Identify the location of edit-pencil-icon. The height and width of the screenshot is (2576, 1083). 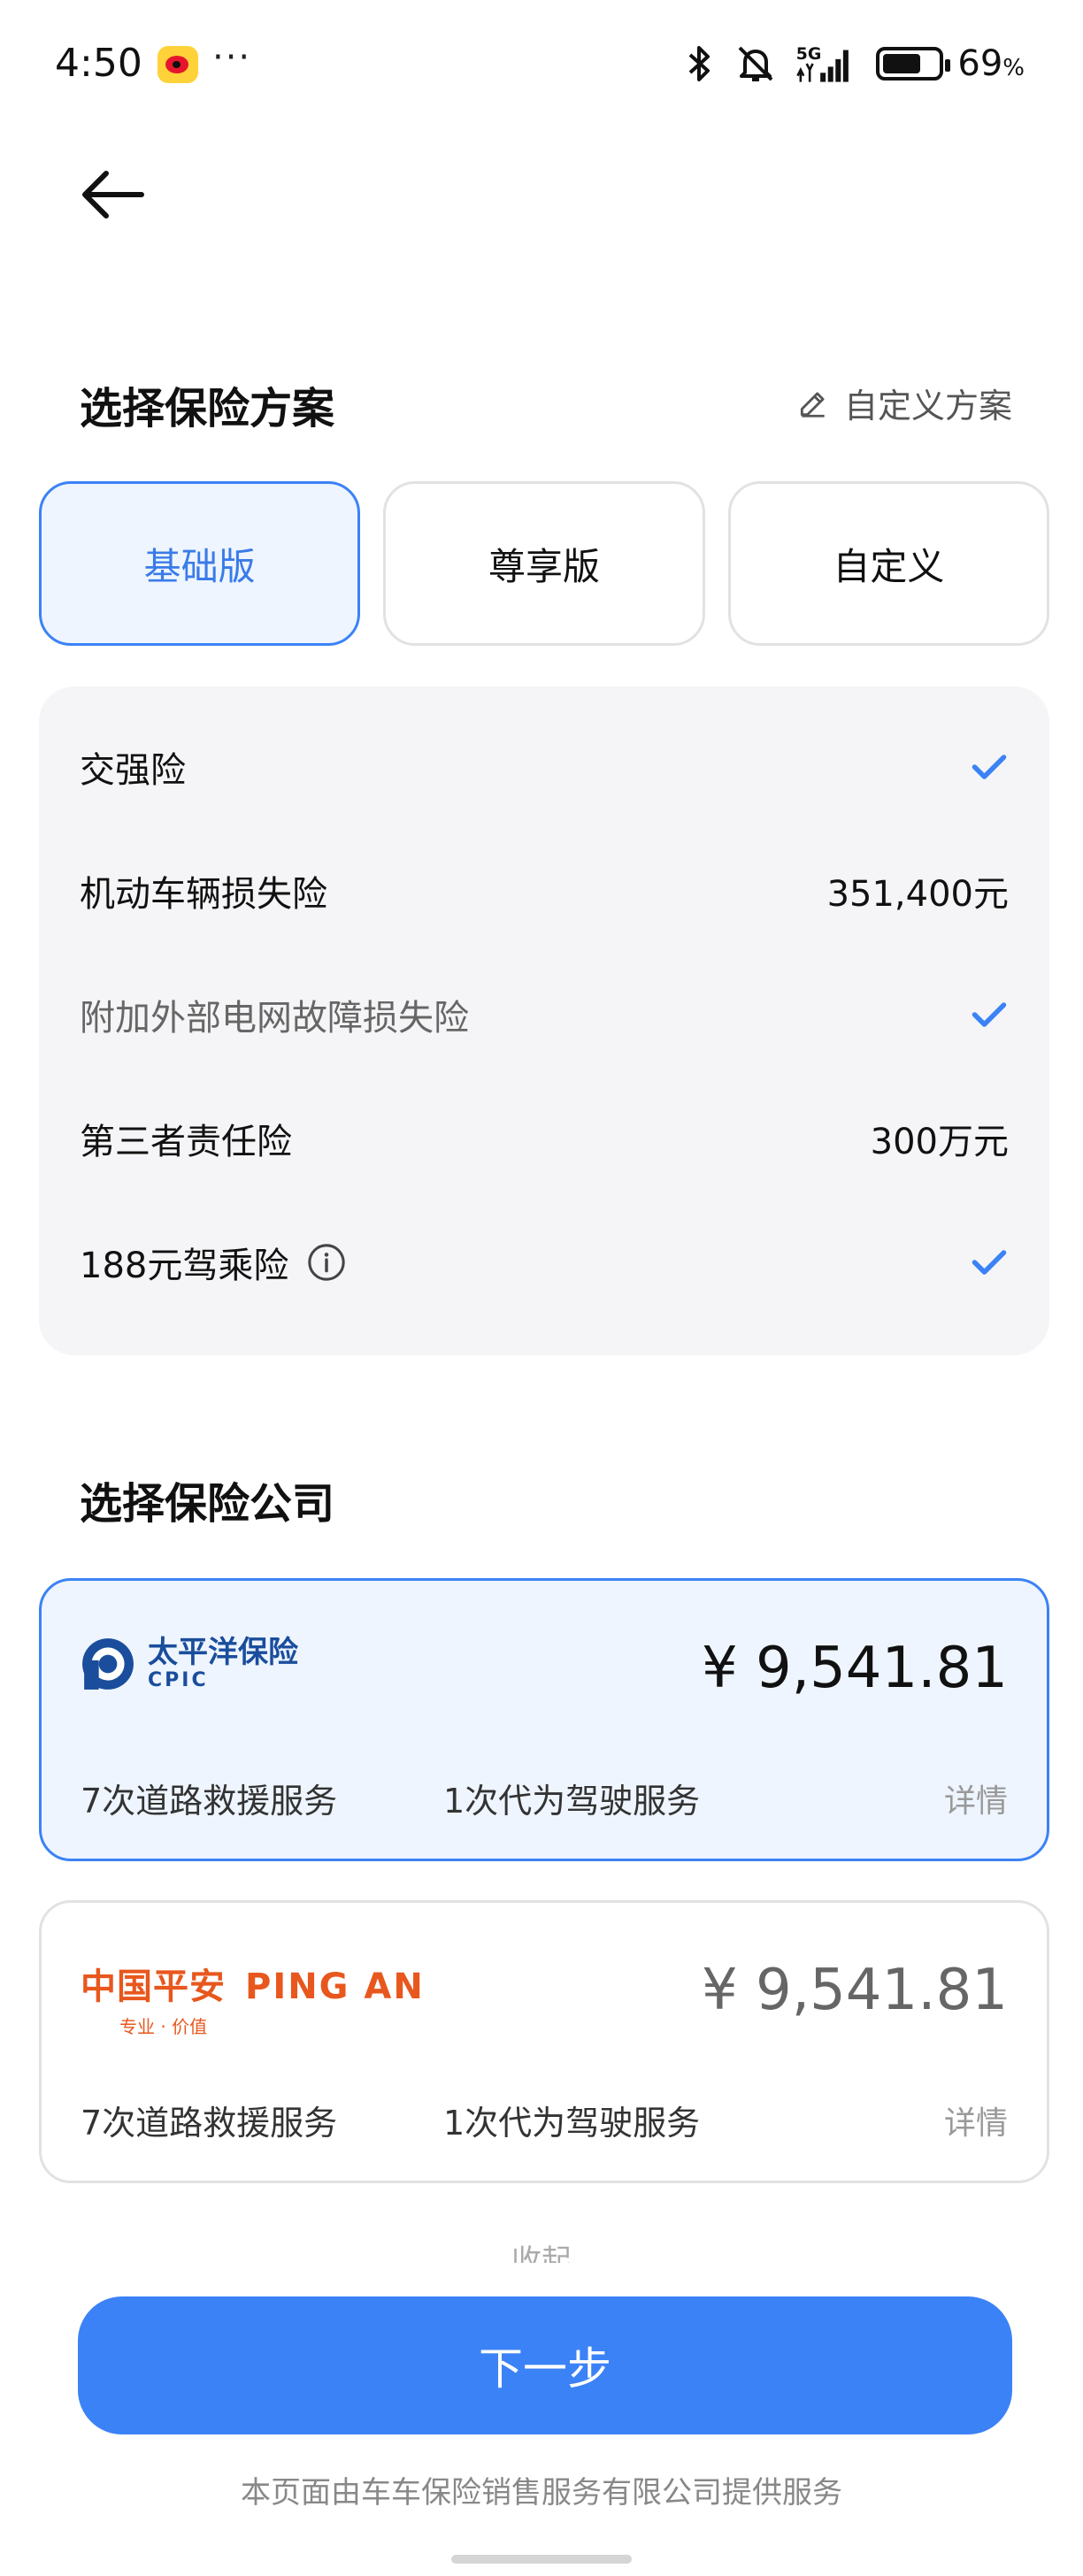
(813, 404).